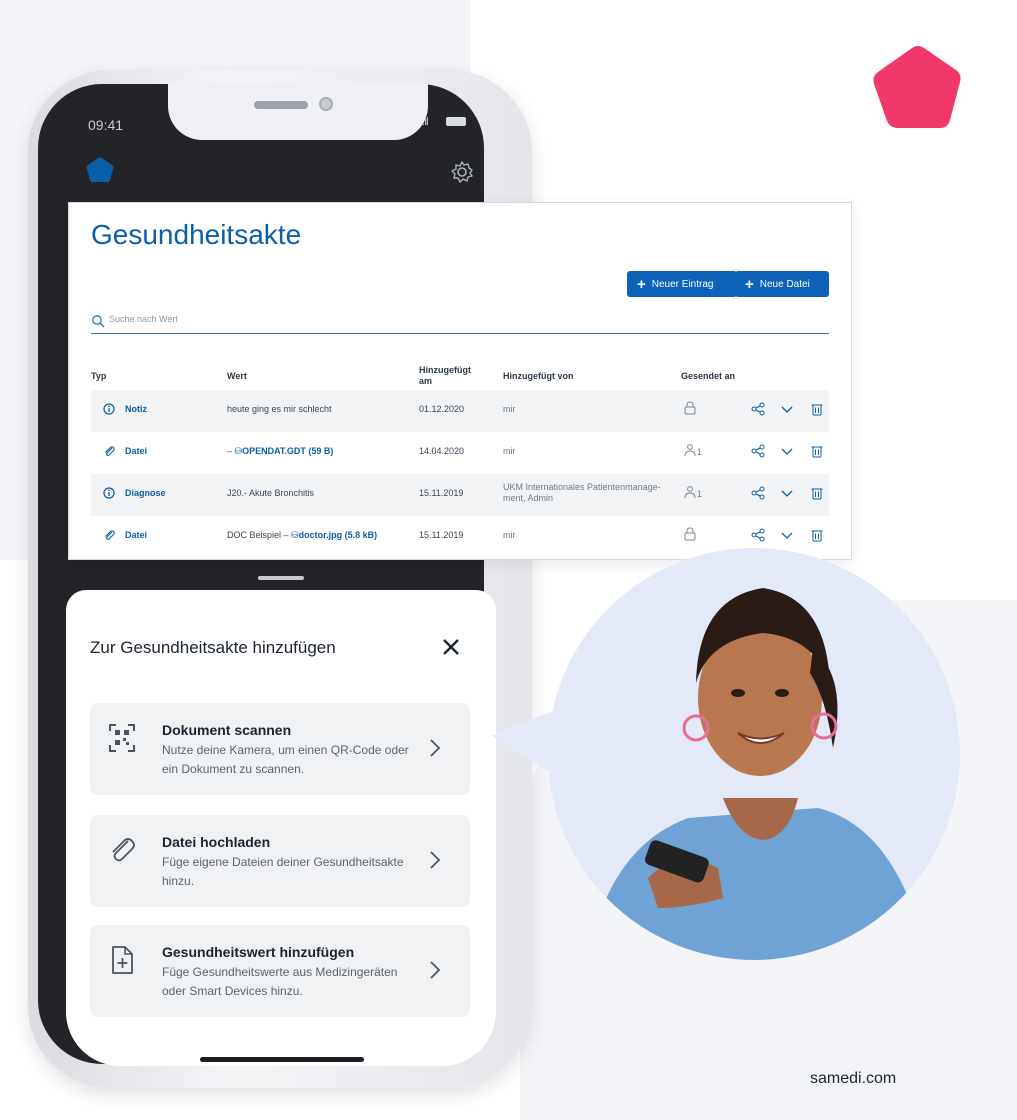 The height and width of the screenshot is (1120, 1017). I want to click on row-date: 14.04.2020, so click(442, 451).